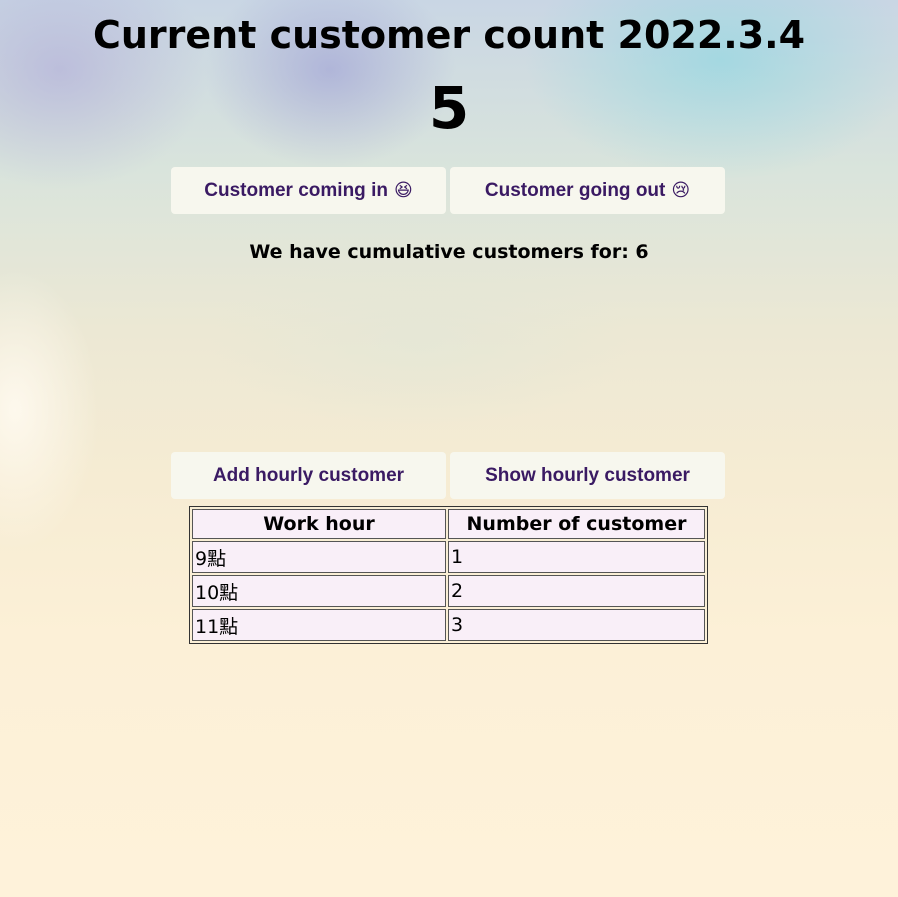 The image size is (898, 897). Describe the element at coordinates (449, 35) in the screenshot. I see `page-title: Current customer count 2022.3.4` at that location.